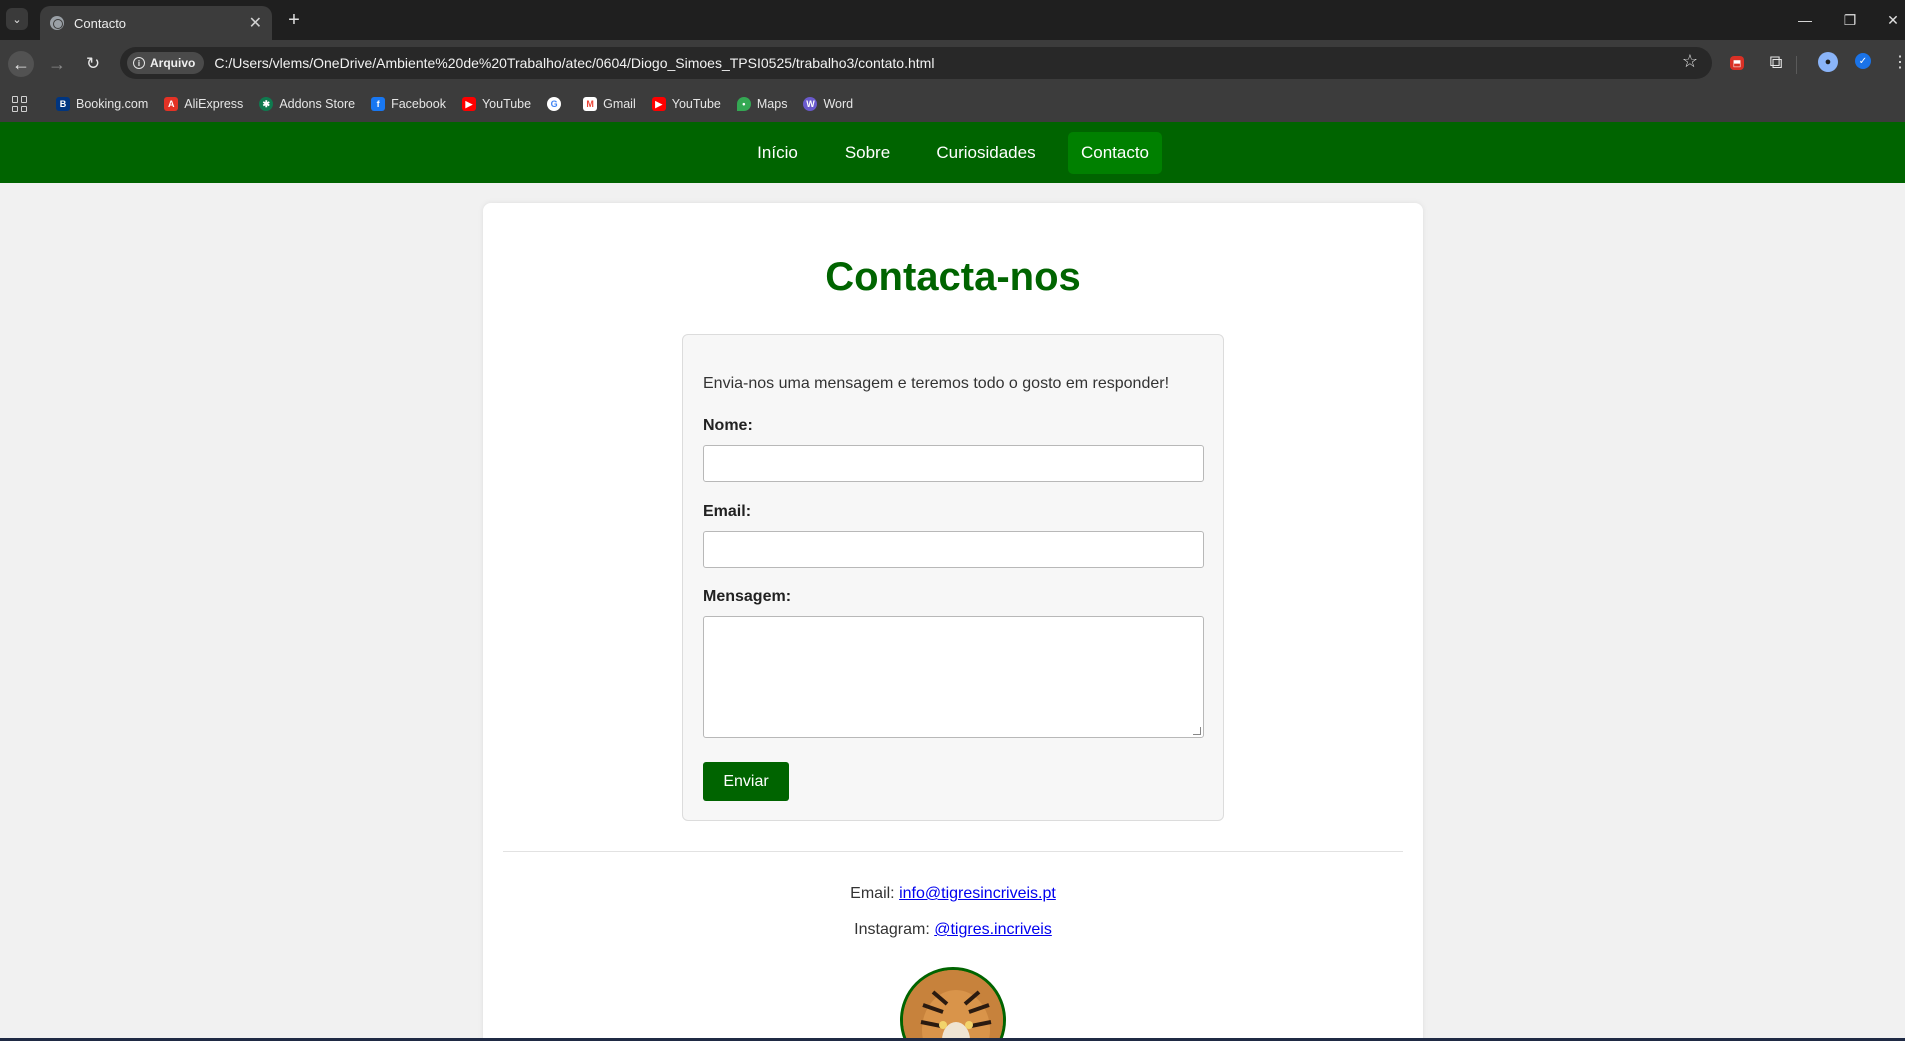  Describe the element at coordinates (953, 1004) in the screenshot. I see `tiger-logo-icon` at that location.